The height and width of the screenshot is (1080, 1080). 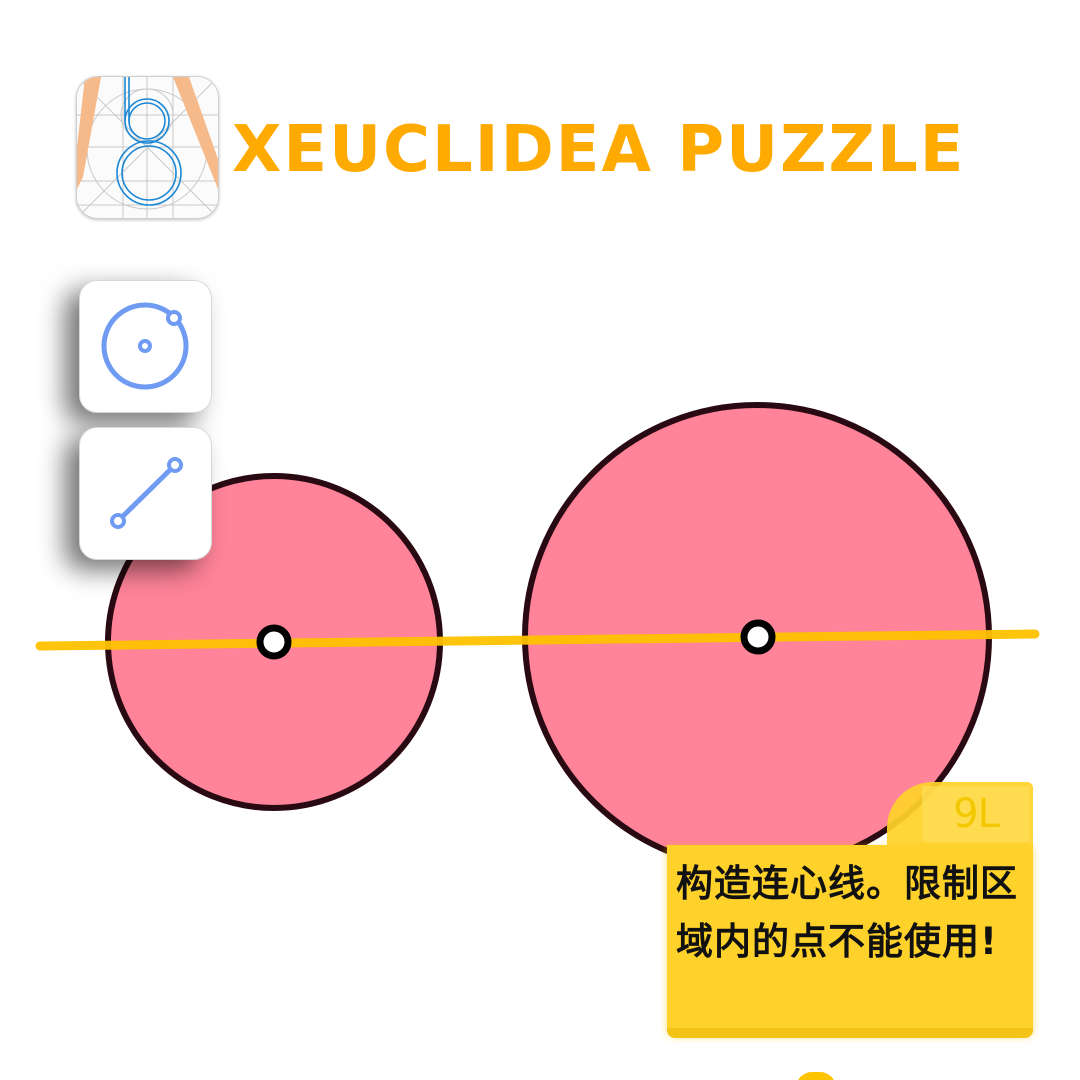 I want to click on small-circle-center-point, so click(x=274, y=642).